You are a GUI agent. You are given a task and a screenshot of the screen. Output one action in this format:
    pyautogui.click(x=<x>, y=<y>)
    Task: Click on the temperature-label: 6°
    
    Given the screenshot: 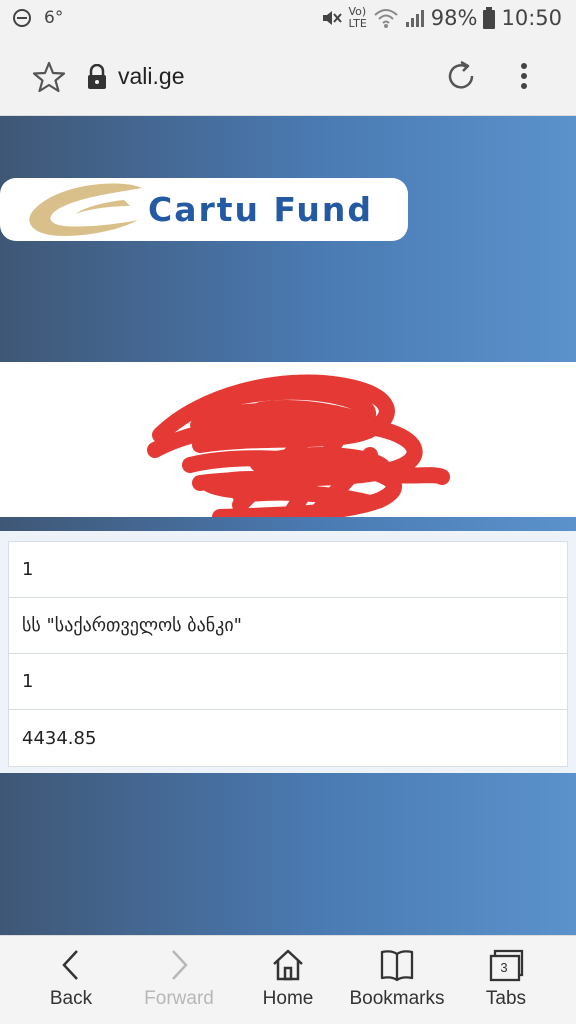 What is the action you would take?
    pyautogui.click(x=54, y=18)
    